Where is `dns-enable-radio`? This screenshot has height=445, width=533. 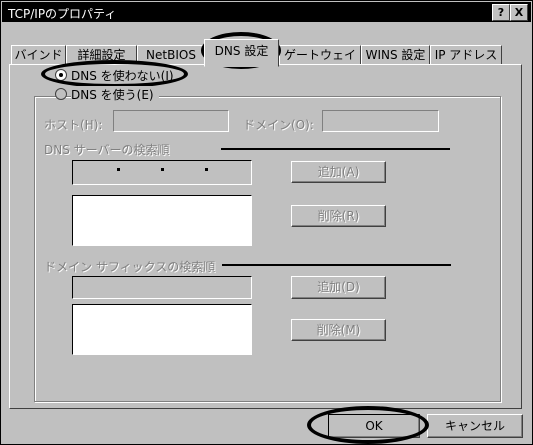
dns-enable-radio is located at coordinates (61, 94).